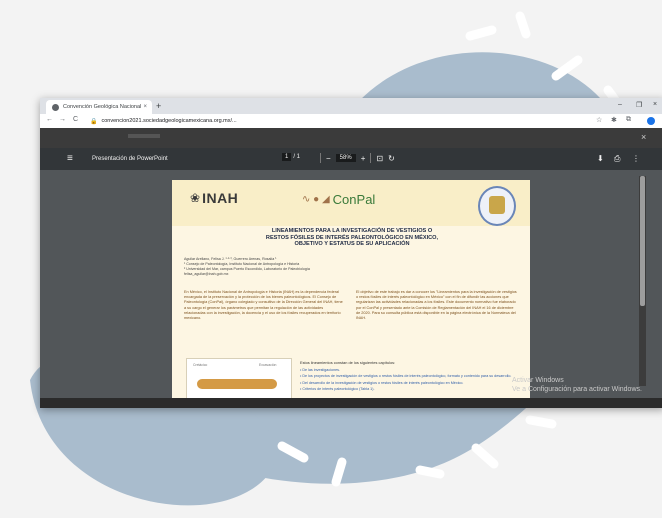  I want to click on tab-title: Convención Geológica Nacional, so click(102, 107).